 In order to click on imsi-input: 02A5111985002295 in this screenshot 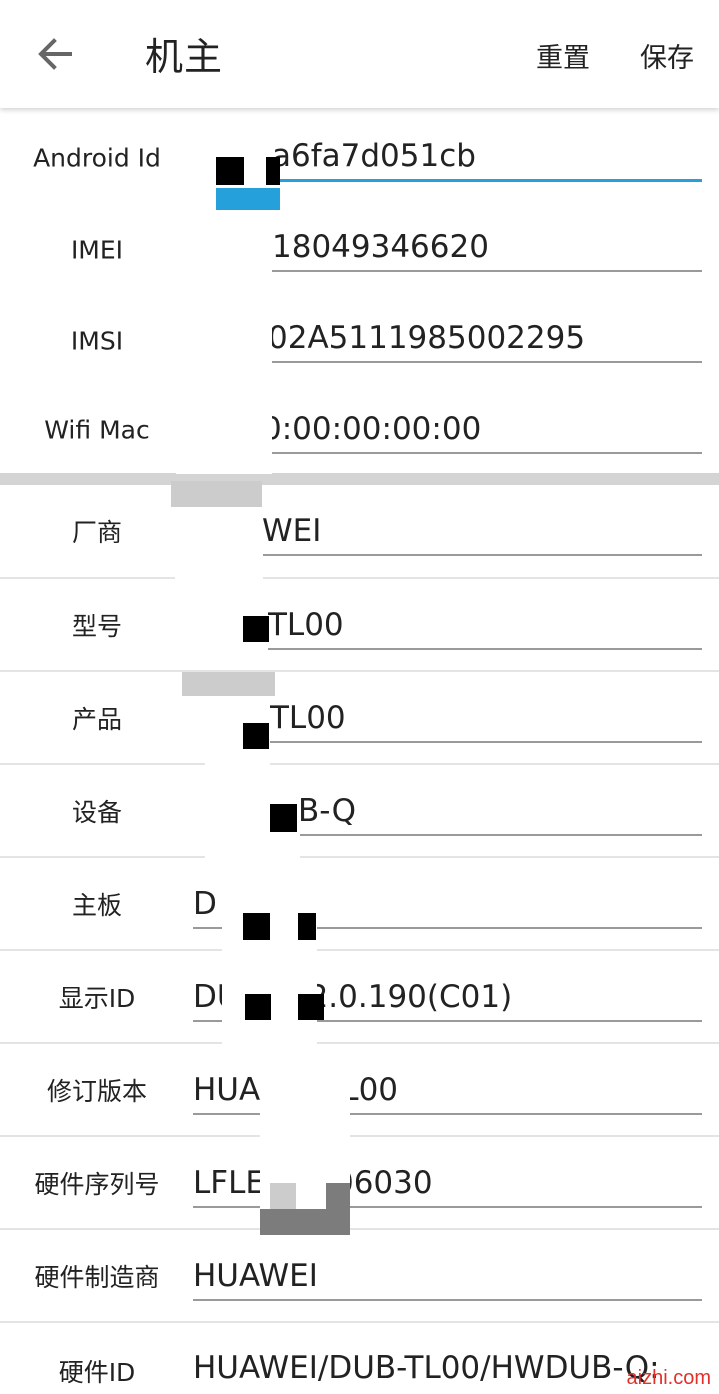, I will do `click(485, 339)`.